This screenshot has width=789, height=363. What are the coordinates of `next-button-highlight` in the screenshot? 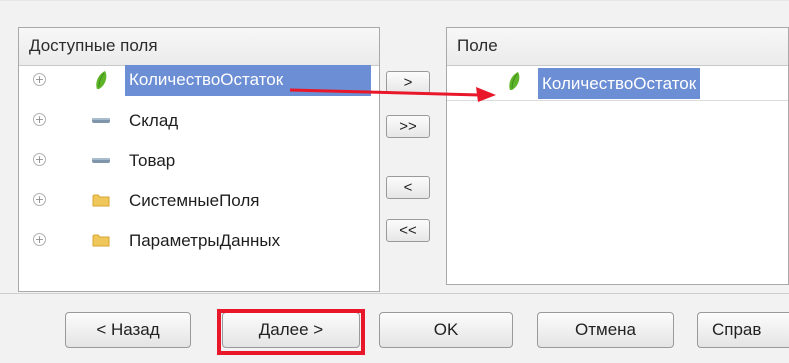 It's located at (291, 332).